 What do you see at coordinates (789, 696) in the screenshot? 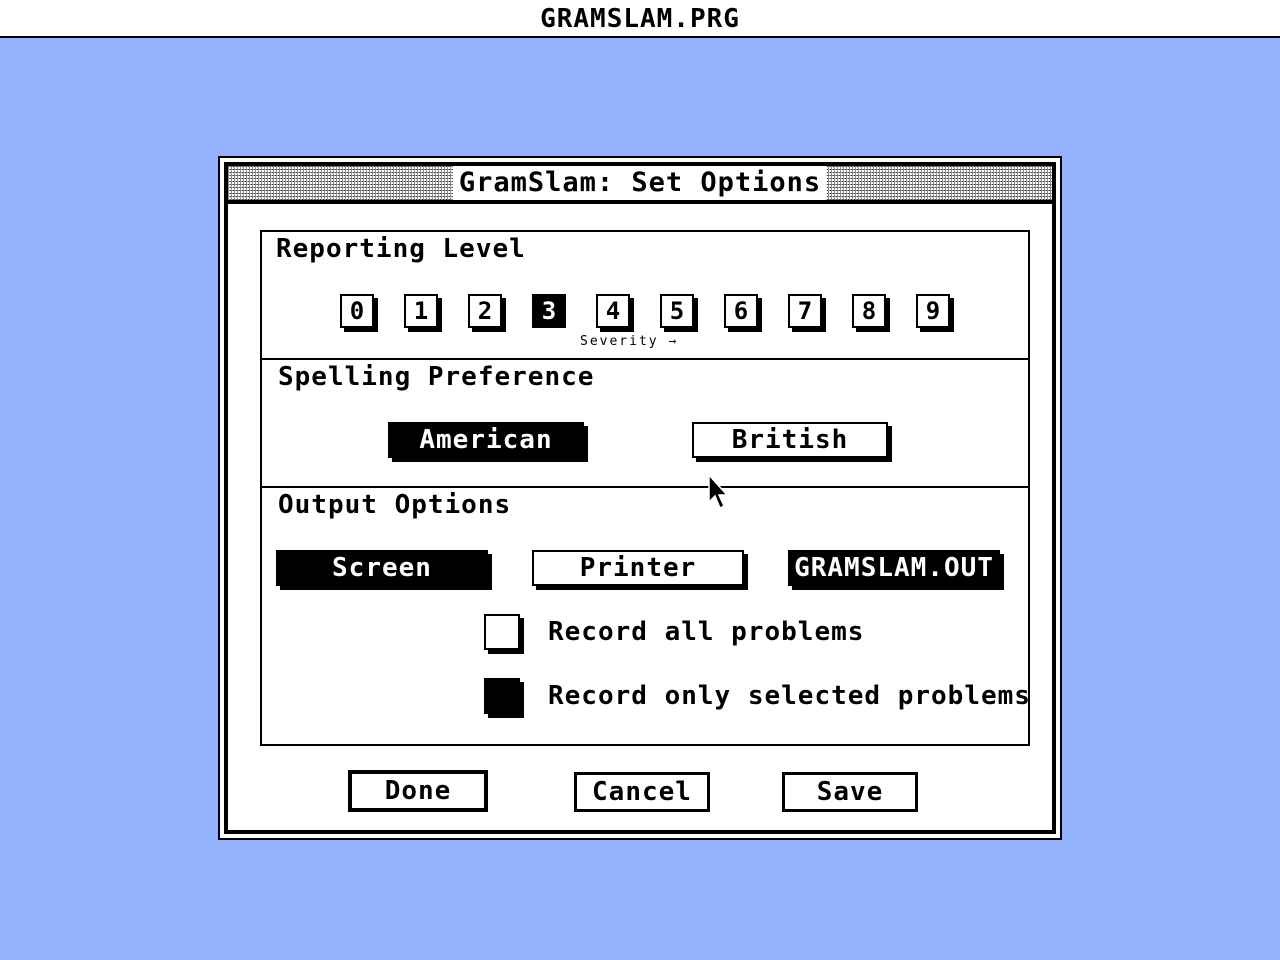
I see `record-selected-label: Record only selected problems` at bounding box center [789, 696].